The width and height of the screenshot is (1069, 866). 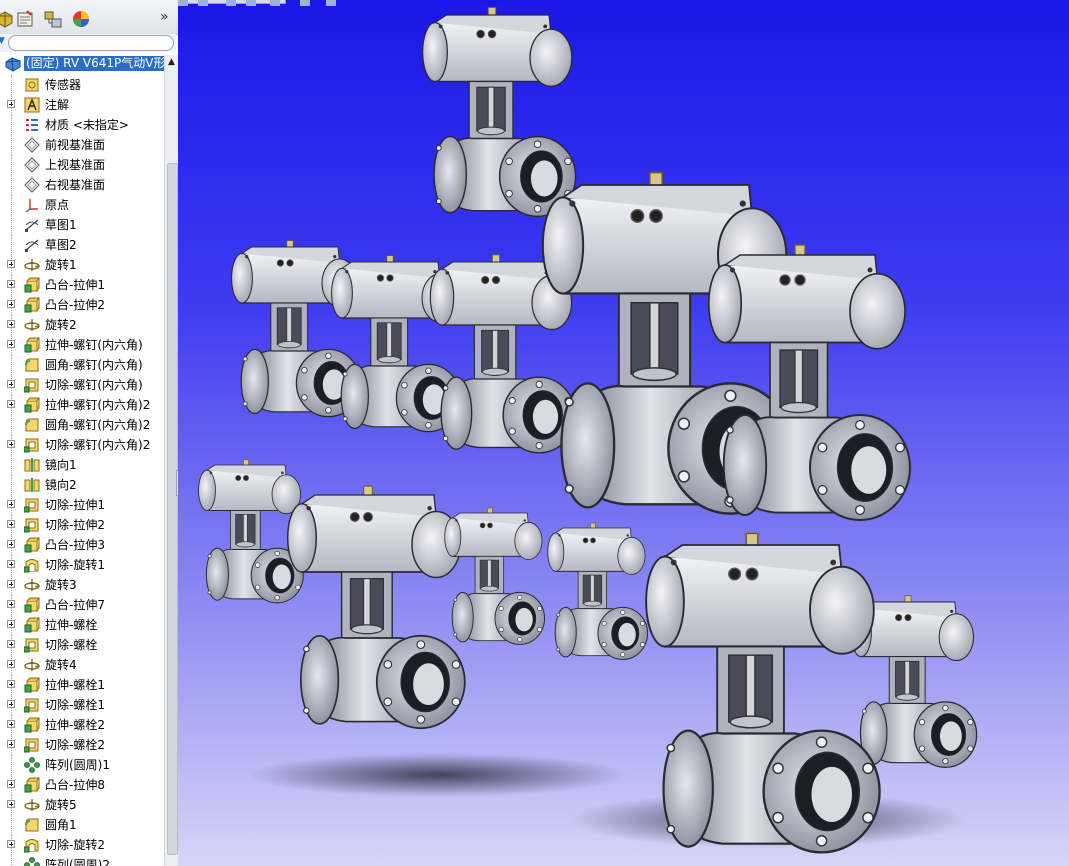 What do you see at coordinates (82, 245) in the screenshot?
I see `tree-item: 草图2` at bounding box center [82, 245].